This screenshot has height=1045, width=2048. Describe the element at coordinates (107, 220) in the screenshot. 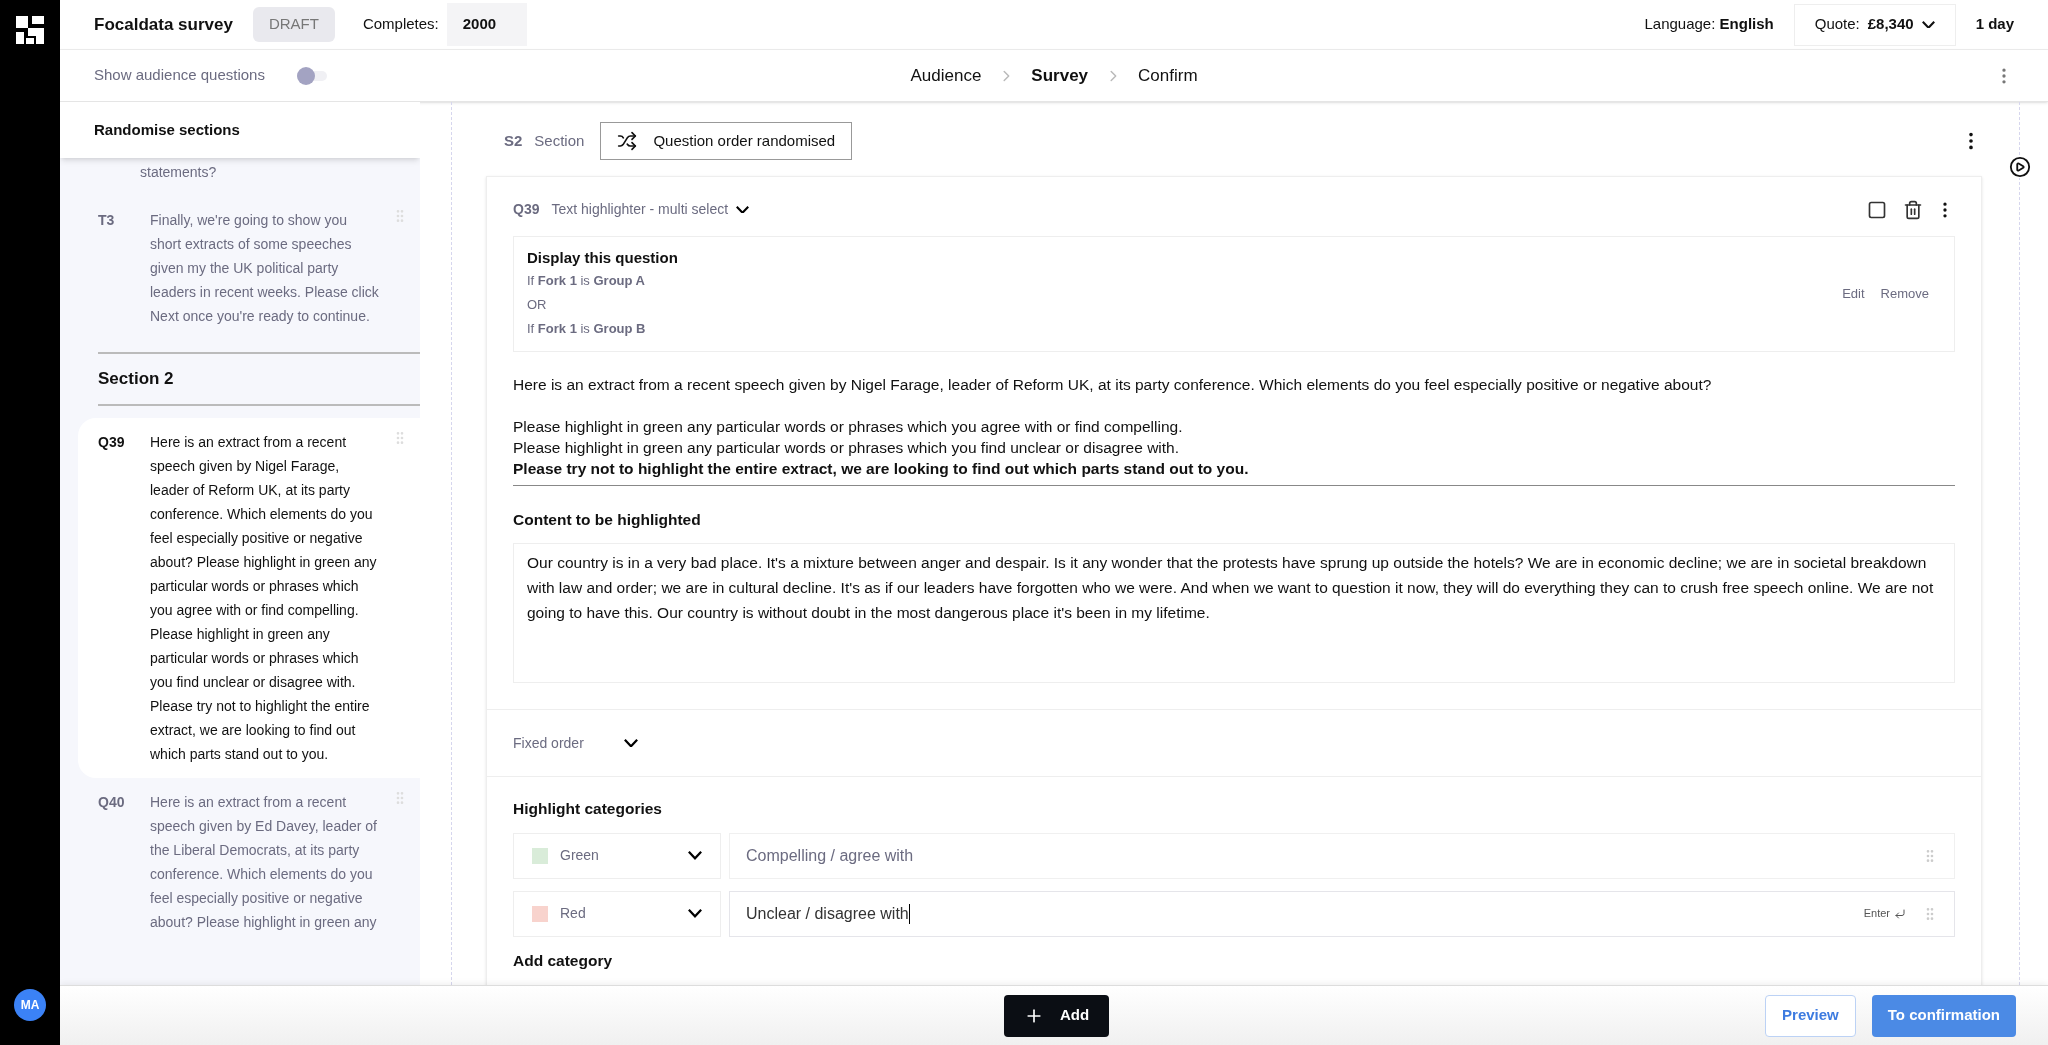

I see `question-code: T3` at that location.